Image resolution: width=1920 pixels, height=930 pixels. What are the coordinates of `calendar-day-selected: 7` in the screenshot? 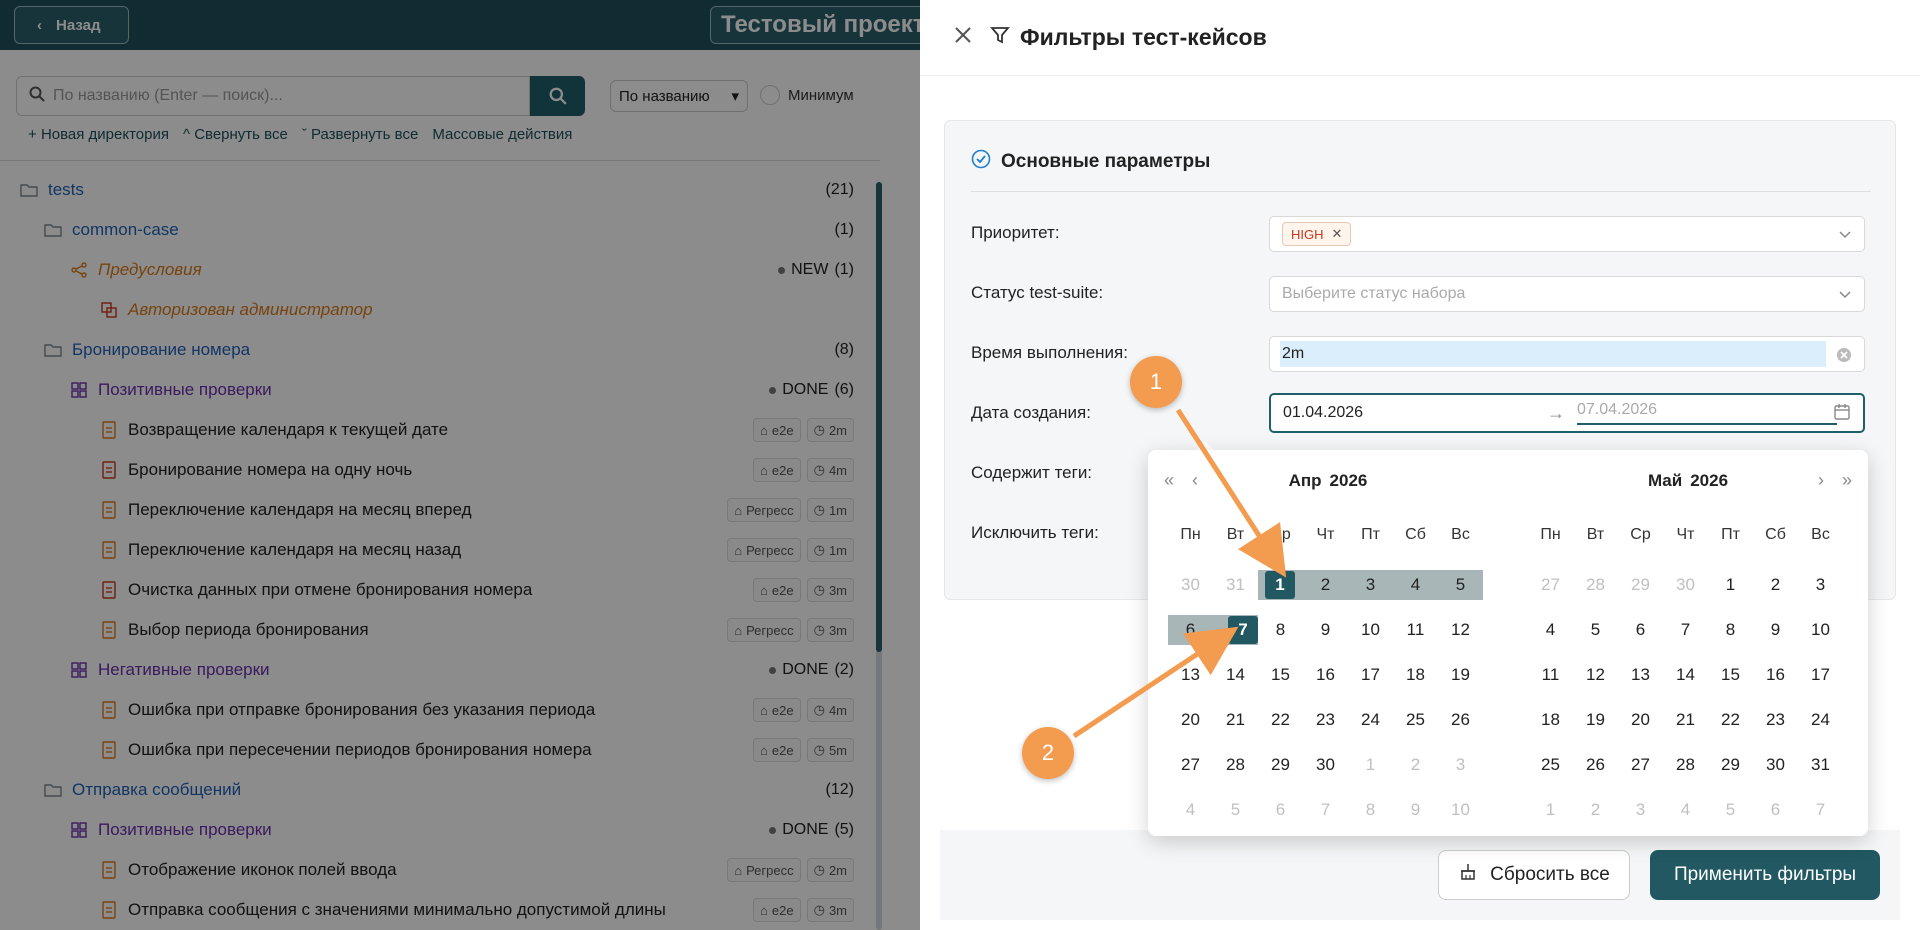 It's located at (1243, 630).